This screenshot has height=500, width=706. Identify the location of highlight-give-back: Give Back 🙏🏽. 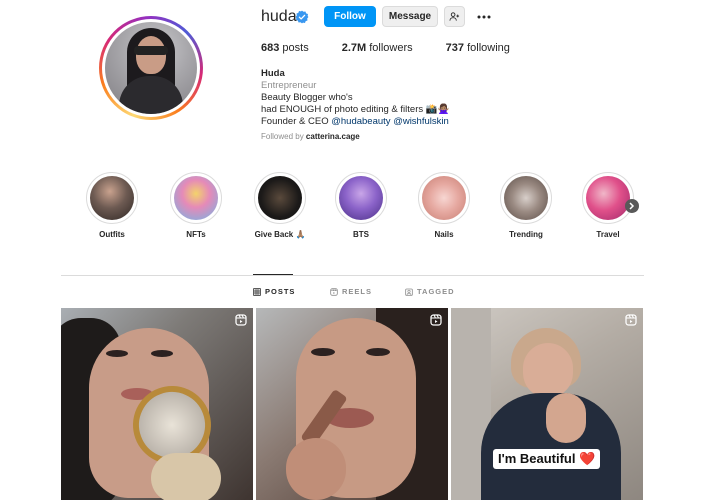
(280, 205).